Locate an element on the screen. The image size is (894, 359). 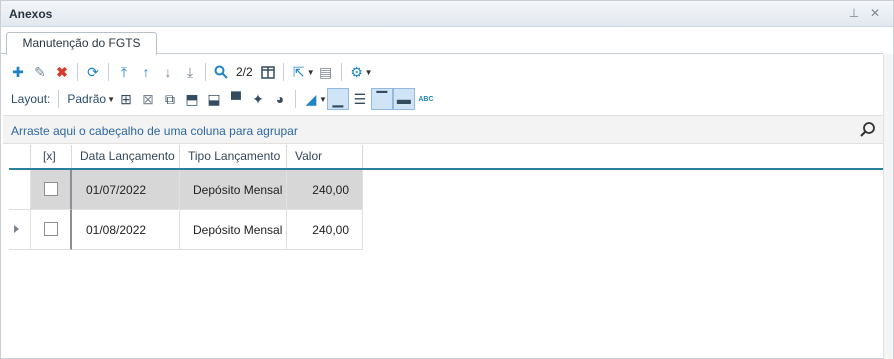
table-row: 01/08/2022 Depósito Mensal 240,00 is located at coordinates (186, 230).